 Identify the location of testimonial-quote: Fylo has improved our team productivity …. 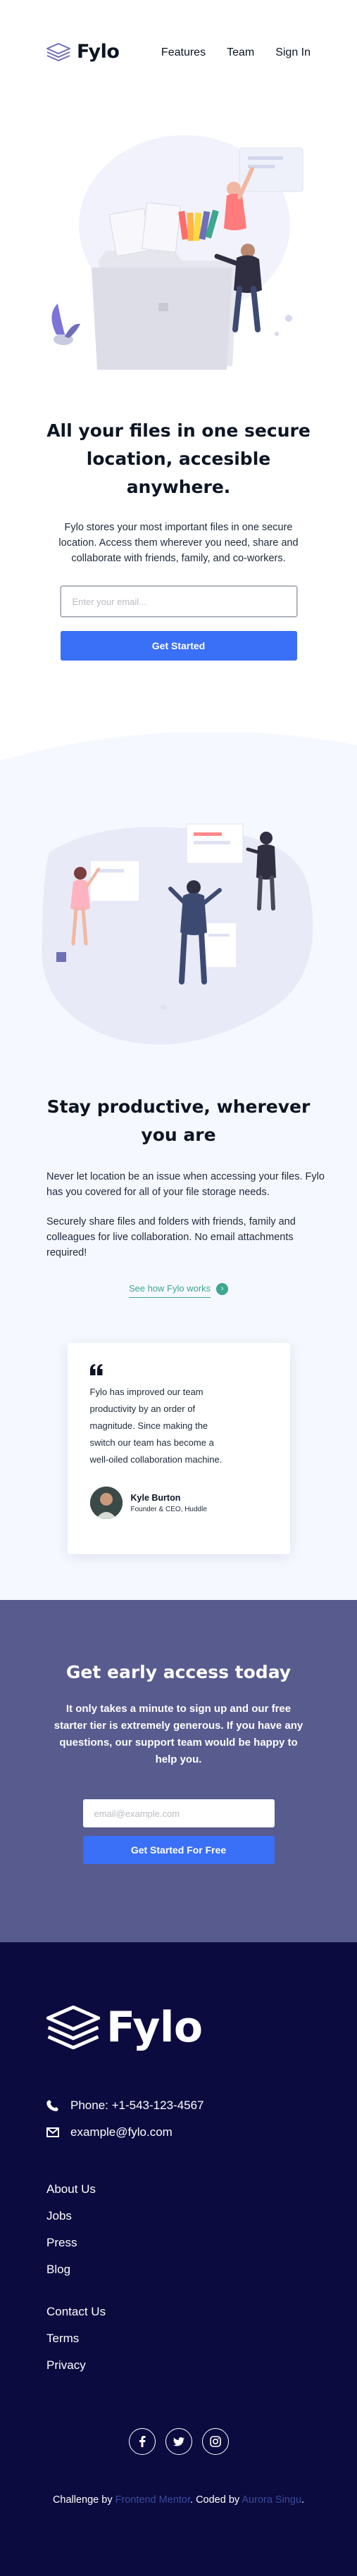
(156, 1426).